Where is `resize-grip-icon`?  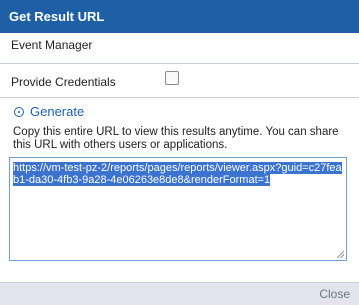 resize-grip-icon is located at coordinates (340, 254).